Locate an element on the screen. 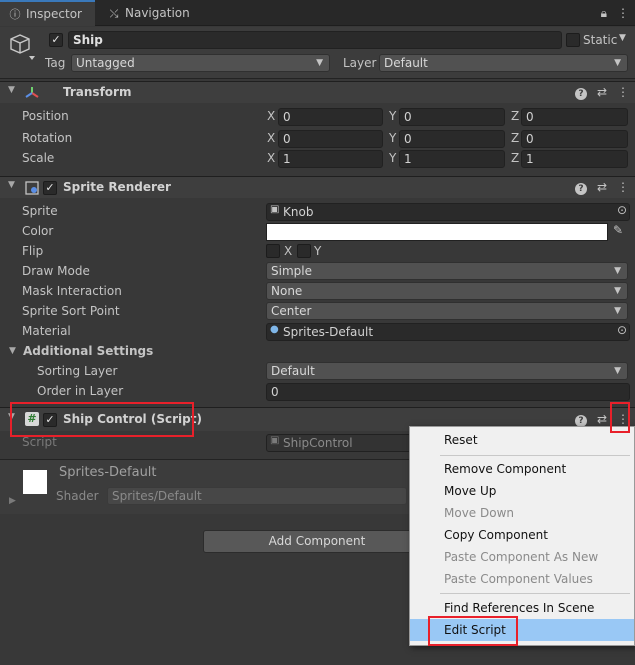  flip-y-checkbox is located at coordinates (304, 251).